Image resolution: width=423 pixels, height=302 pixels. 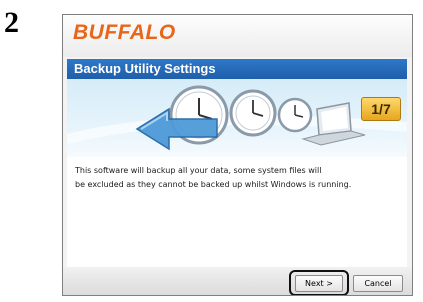 I want to click on next-button: Next >, so click(x=319, y=283).